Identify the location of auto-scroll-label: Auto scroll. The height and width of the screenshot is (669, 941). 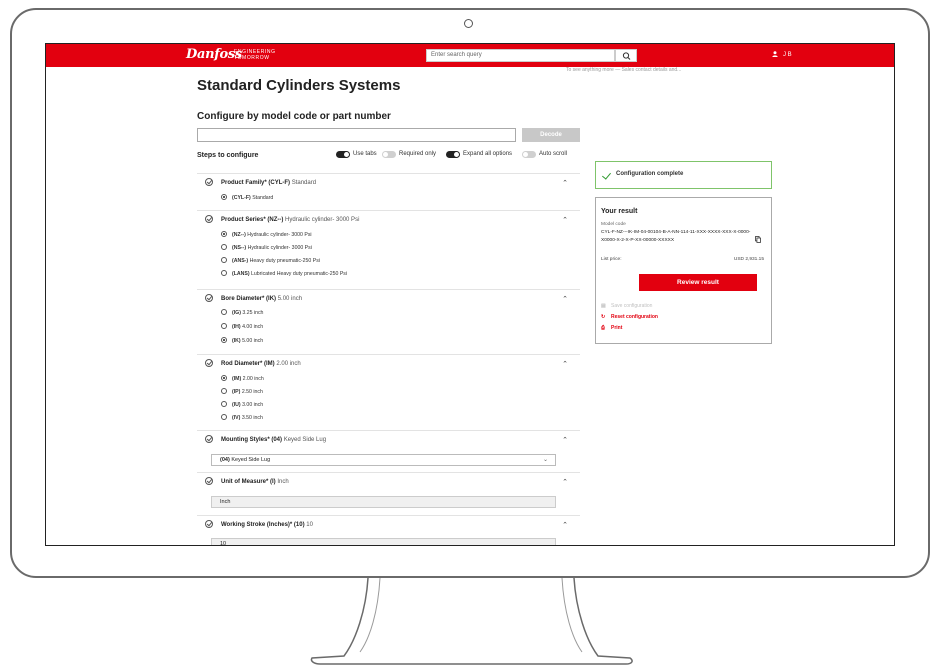
(553, 154).